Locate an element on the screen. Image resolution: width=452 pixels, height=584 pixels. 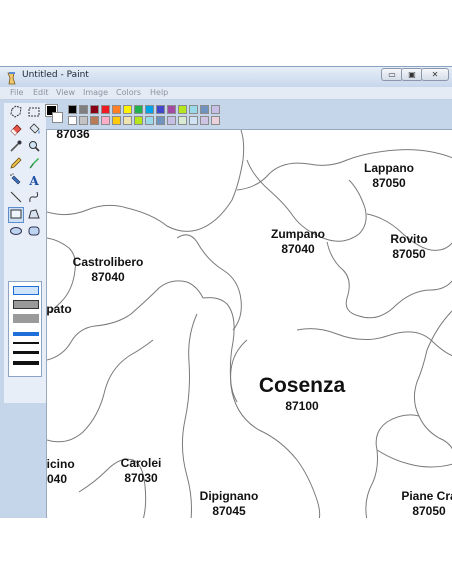
tool-pencil is located at coordinates (16, 164).